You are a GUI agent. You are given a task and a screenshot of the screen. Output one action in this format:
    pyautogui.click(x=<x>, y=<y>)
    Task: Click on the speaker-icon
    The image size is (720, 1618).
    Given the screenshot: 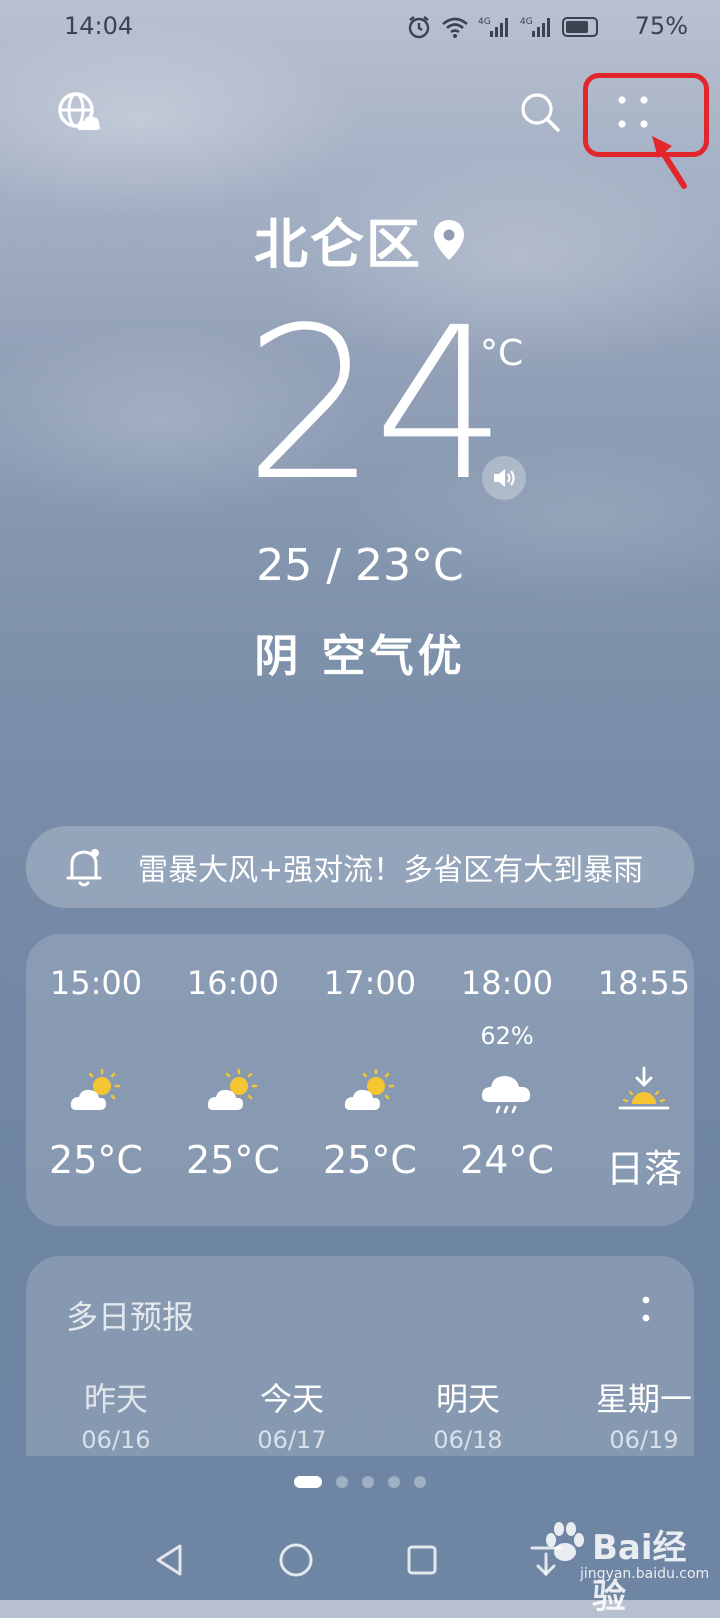 What is the action you would take?
    pyautogui.click(x=504, y=478)
    